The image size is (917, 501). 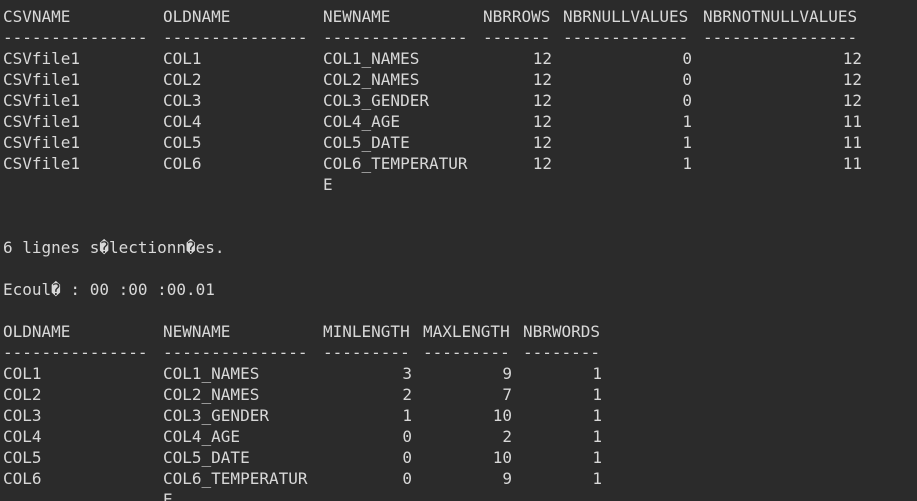 I want to click on oldname-cell: COL2, so click(x=182, y=79).